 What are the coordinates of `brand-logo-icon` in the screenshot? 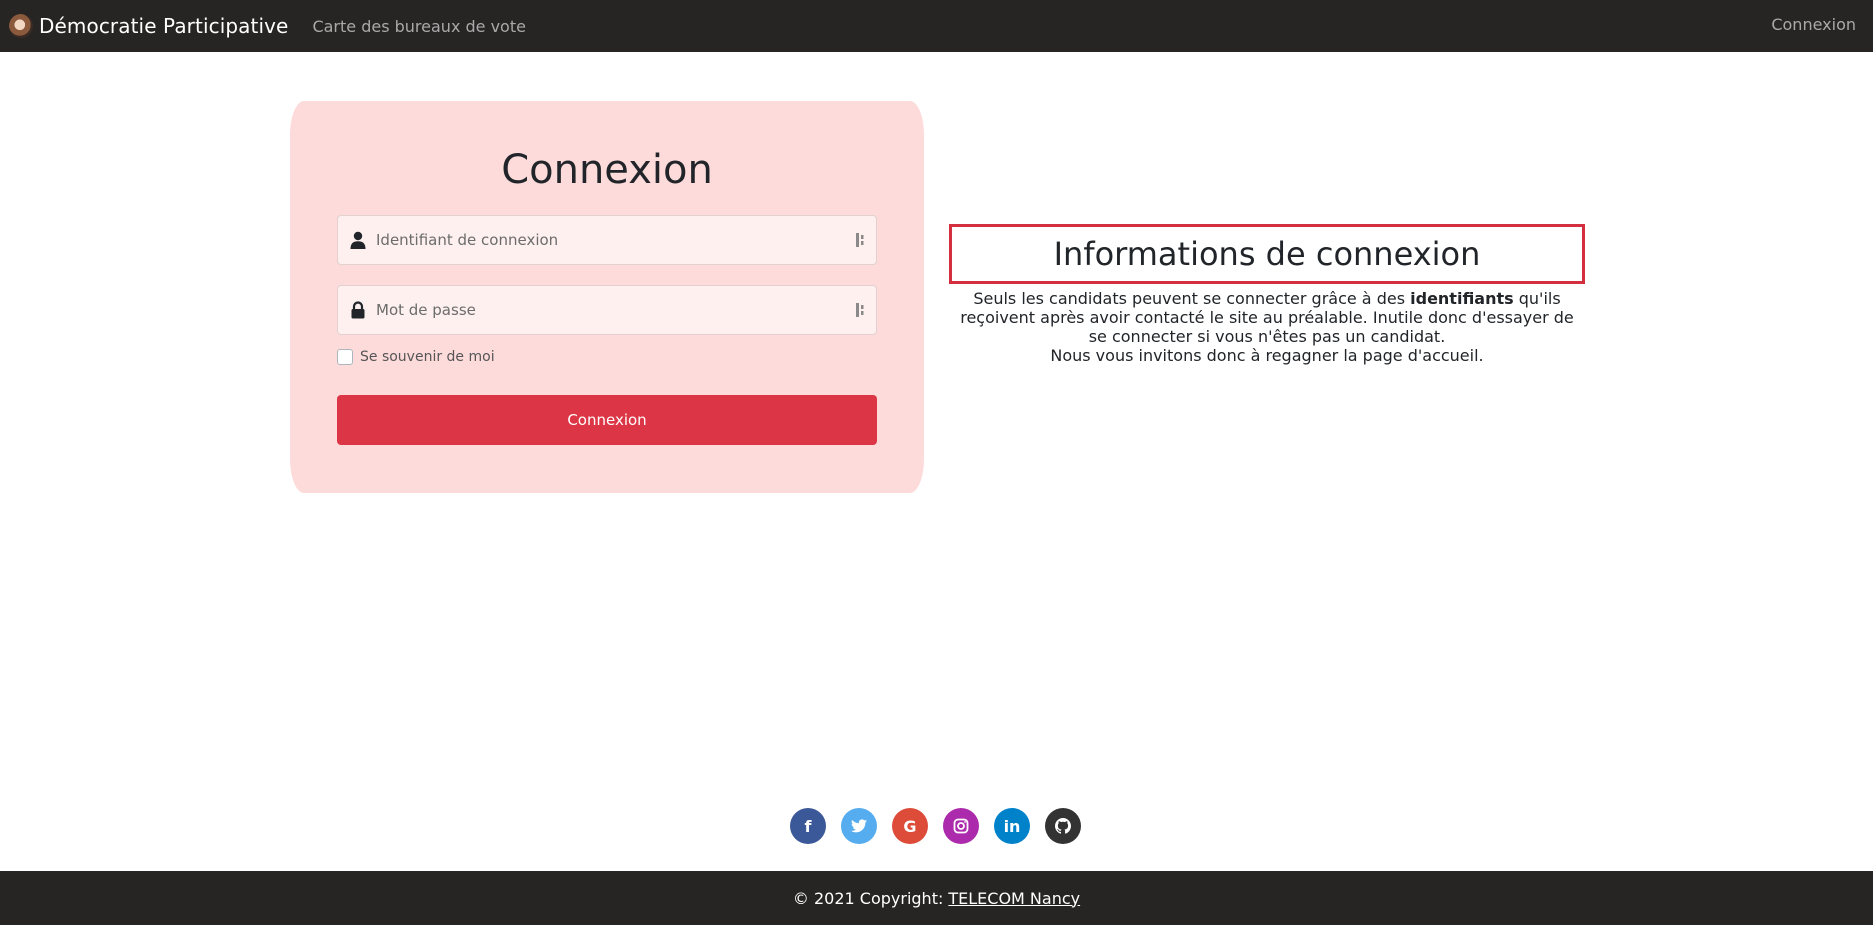 It's located at (21, 26).